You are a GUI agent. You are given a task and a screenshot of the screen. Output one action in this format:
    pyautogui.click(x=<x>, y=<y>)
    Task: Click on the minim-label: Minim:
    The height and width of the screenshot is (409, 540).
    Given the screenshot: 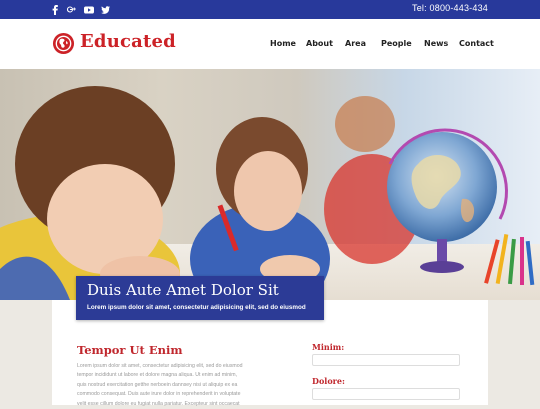 What is the action you would take?
    pyautogui.click(x=328, y=347)
    